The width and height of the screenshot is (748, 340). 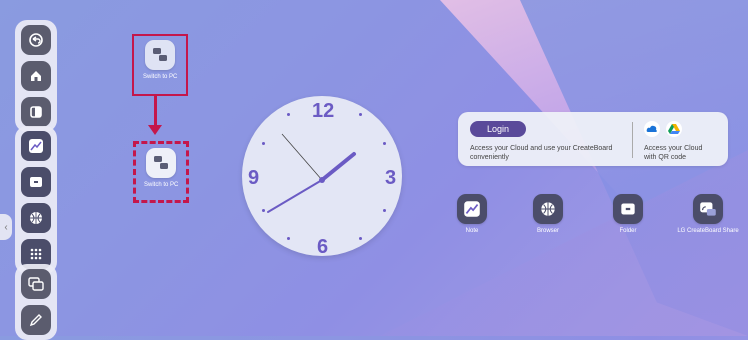 I want to click on overview-icon, so click(x=36, y=112).